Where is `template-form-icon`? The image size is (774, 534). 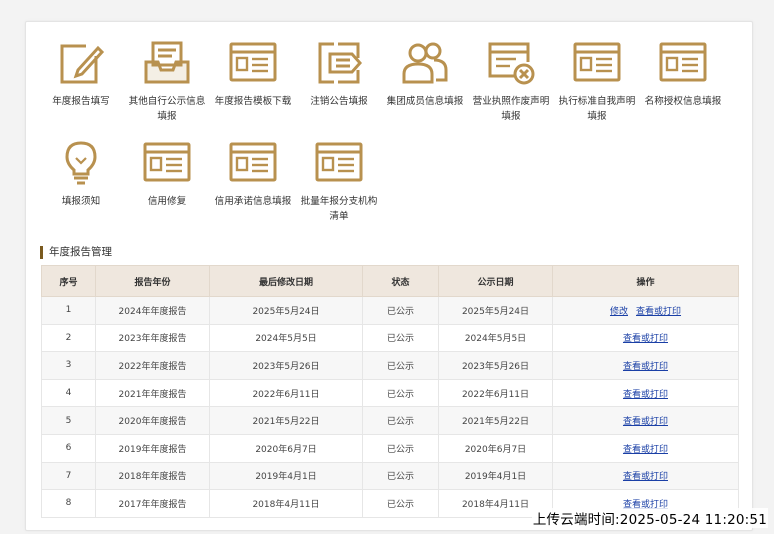 template-form-icon is located at coordinates (253, 63).